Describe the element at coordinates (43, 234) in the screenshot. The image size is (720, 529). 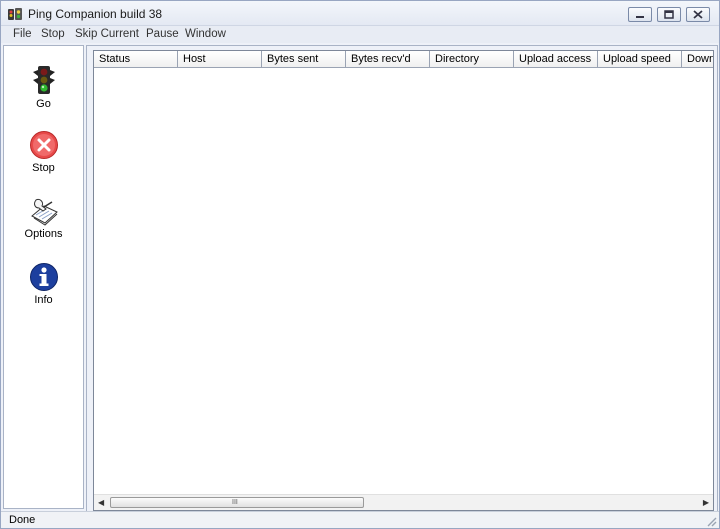
I see `options-label: Options` at that location.